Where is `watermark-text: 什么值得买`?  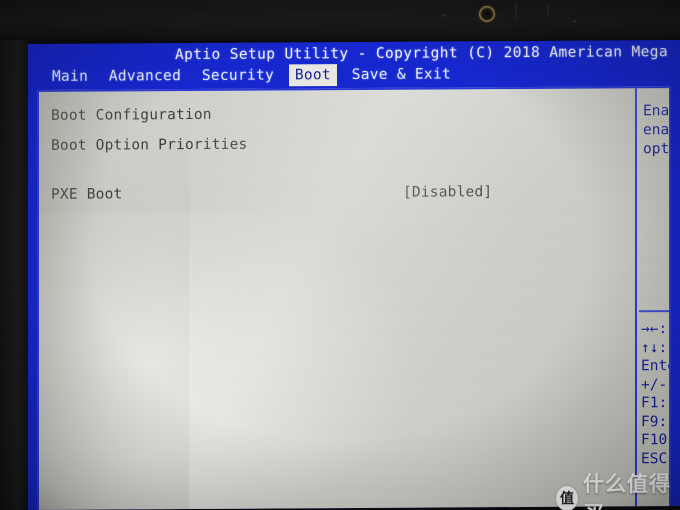
watermark-text: 什么值得买 is located at coordinates (627, 491).